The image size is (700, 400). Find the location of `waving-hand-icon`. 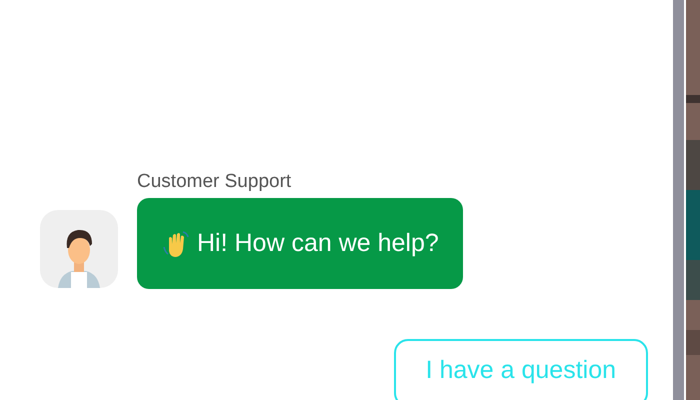

waving-hand-icon is located at coordinates (176, 243).